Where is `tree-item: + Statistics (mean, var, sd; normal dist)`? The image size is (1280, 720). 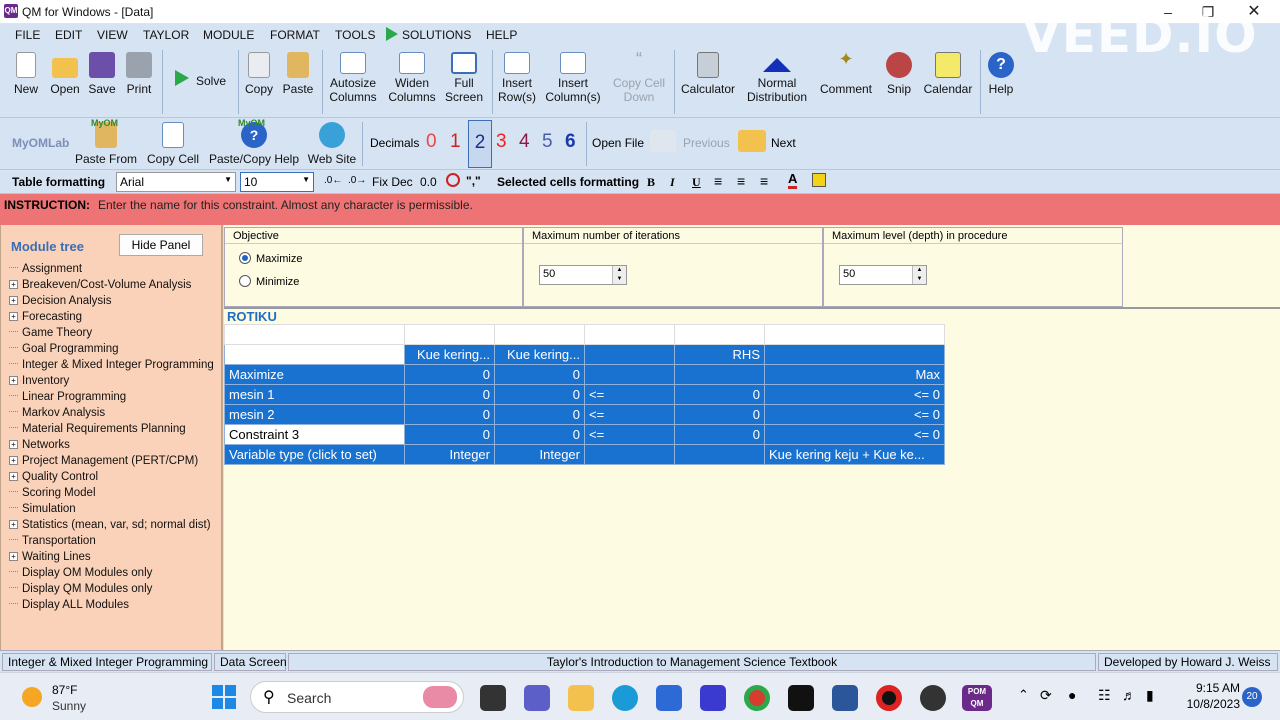 tree-item: + Statistics (mean, var, sd; normal dist) is located at coordinates (110, 525).